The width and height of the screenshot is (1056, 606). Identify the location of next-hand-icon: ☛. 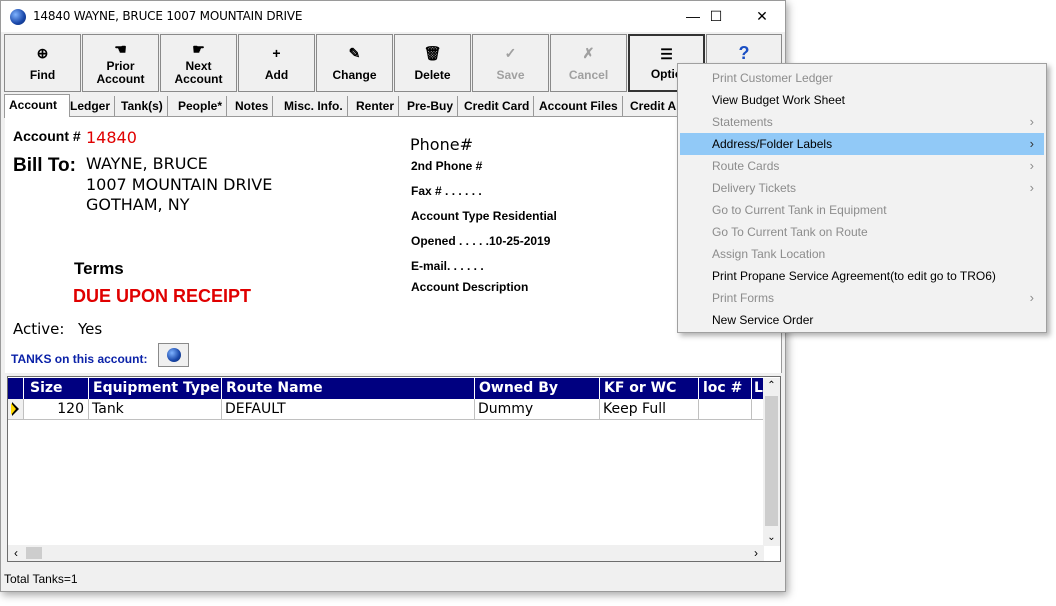
(198, 49).